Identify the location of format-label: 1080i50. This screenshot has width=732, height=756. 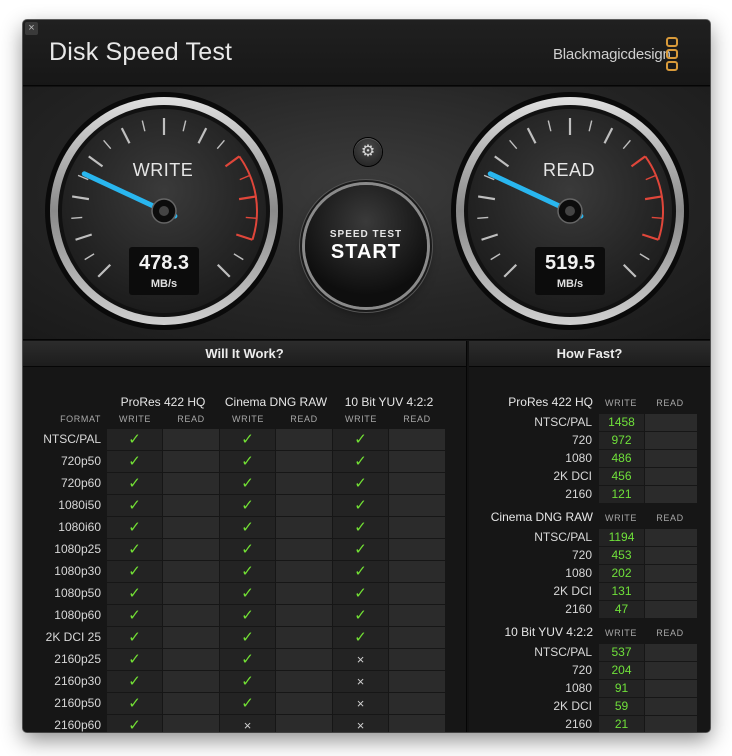
(79, 505).